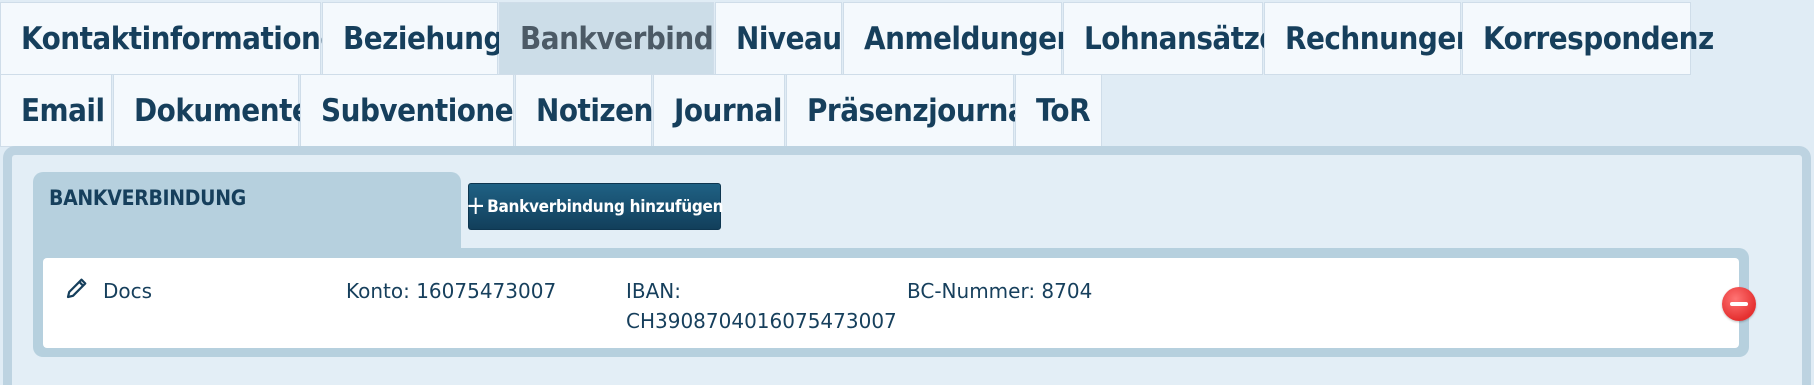 This screenshot has width=1814, height=385. What do you see at coordinates (761, 321) in the screenshot?
I see `iban-value: CH3908704016075473007` at bounding box center [761, 321].